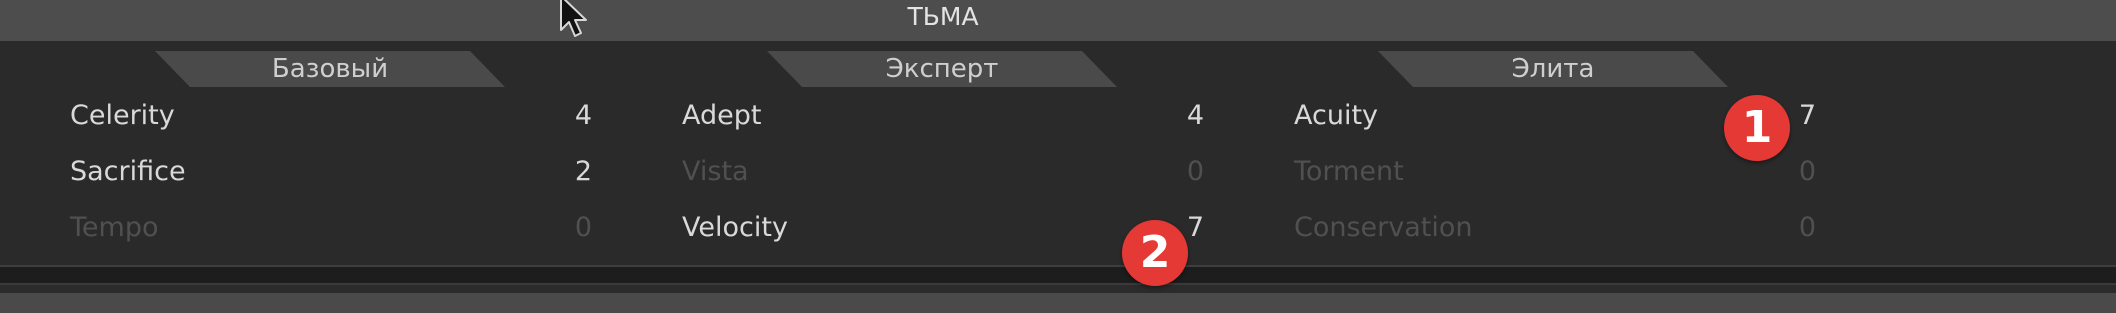 Image resolution: width=2116 pixels, height=313 pixels. Describe the element at coordinates (1058, 284) in the screenshot. I see `divider` at that location.